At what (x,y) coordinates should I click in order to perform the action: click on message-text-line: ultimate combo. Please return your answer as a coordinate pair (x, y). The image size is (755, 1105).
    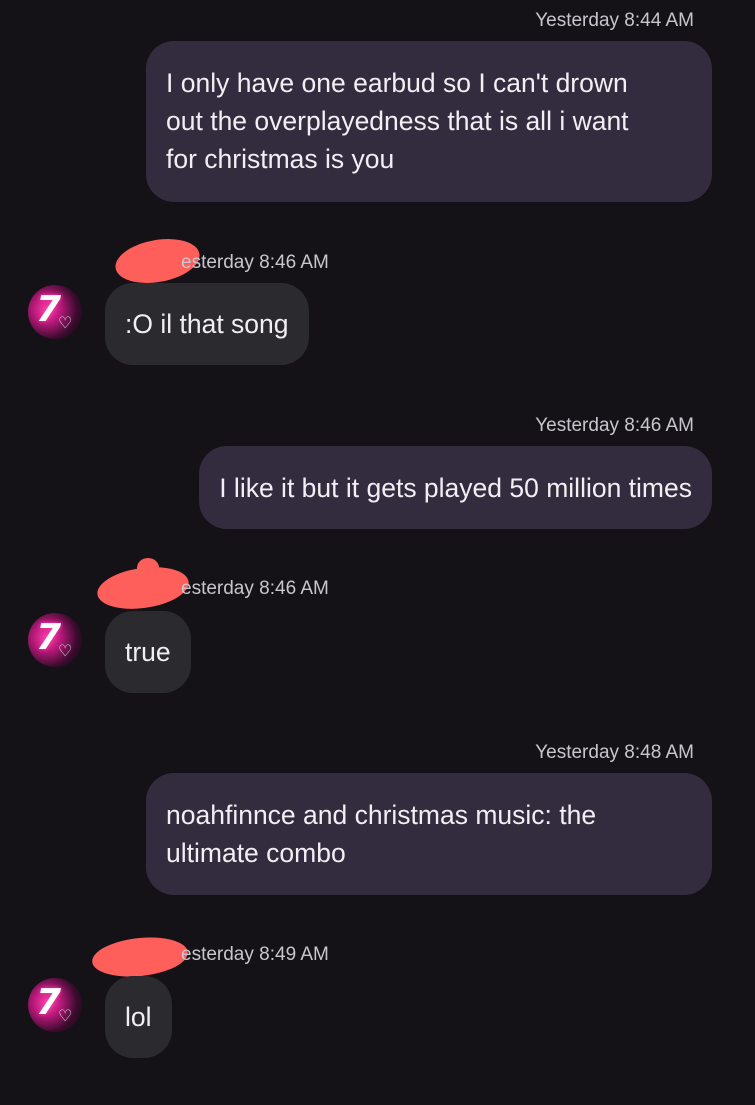
    Looking at the image, I should click on (256, 853).